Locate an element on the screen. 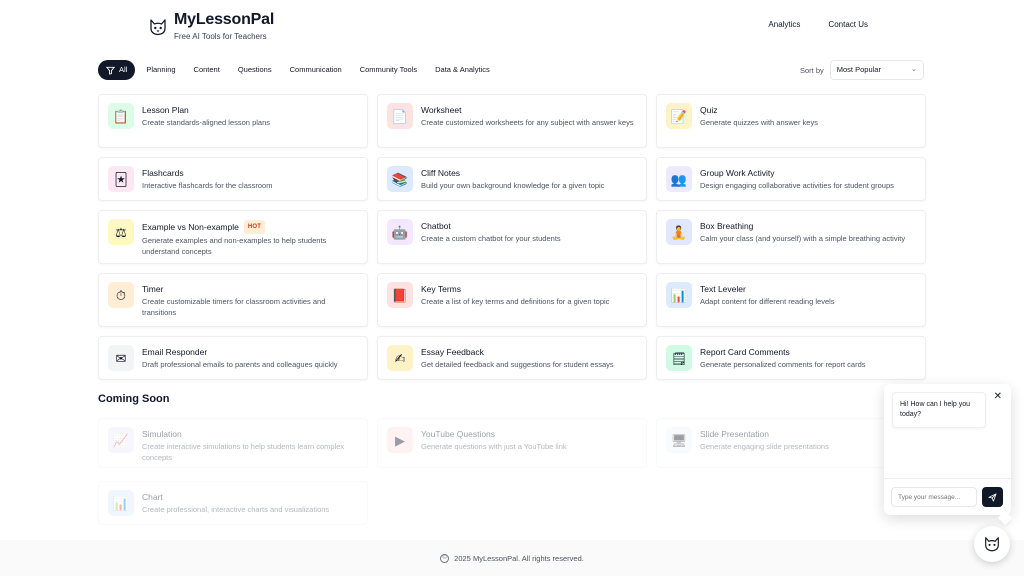  tool-card-title: Text Leveler is located at coordinates (808, 289).